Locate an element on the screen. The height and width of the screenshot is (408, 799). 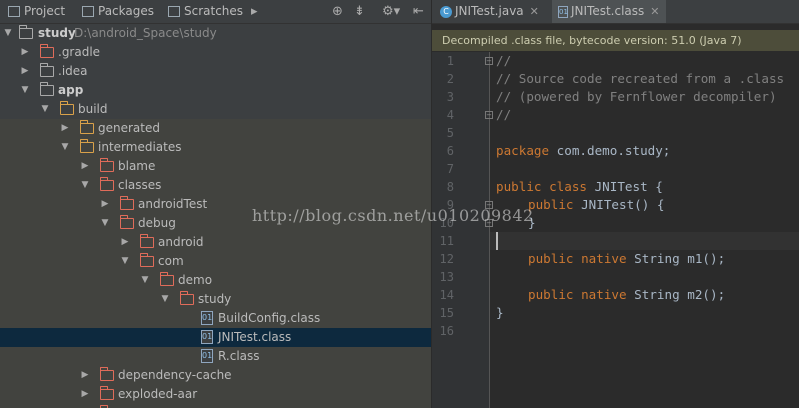
tree-row-generated: ▶ generated is located at coordinates (215, 128).